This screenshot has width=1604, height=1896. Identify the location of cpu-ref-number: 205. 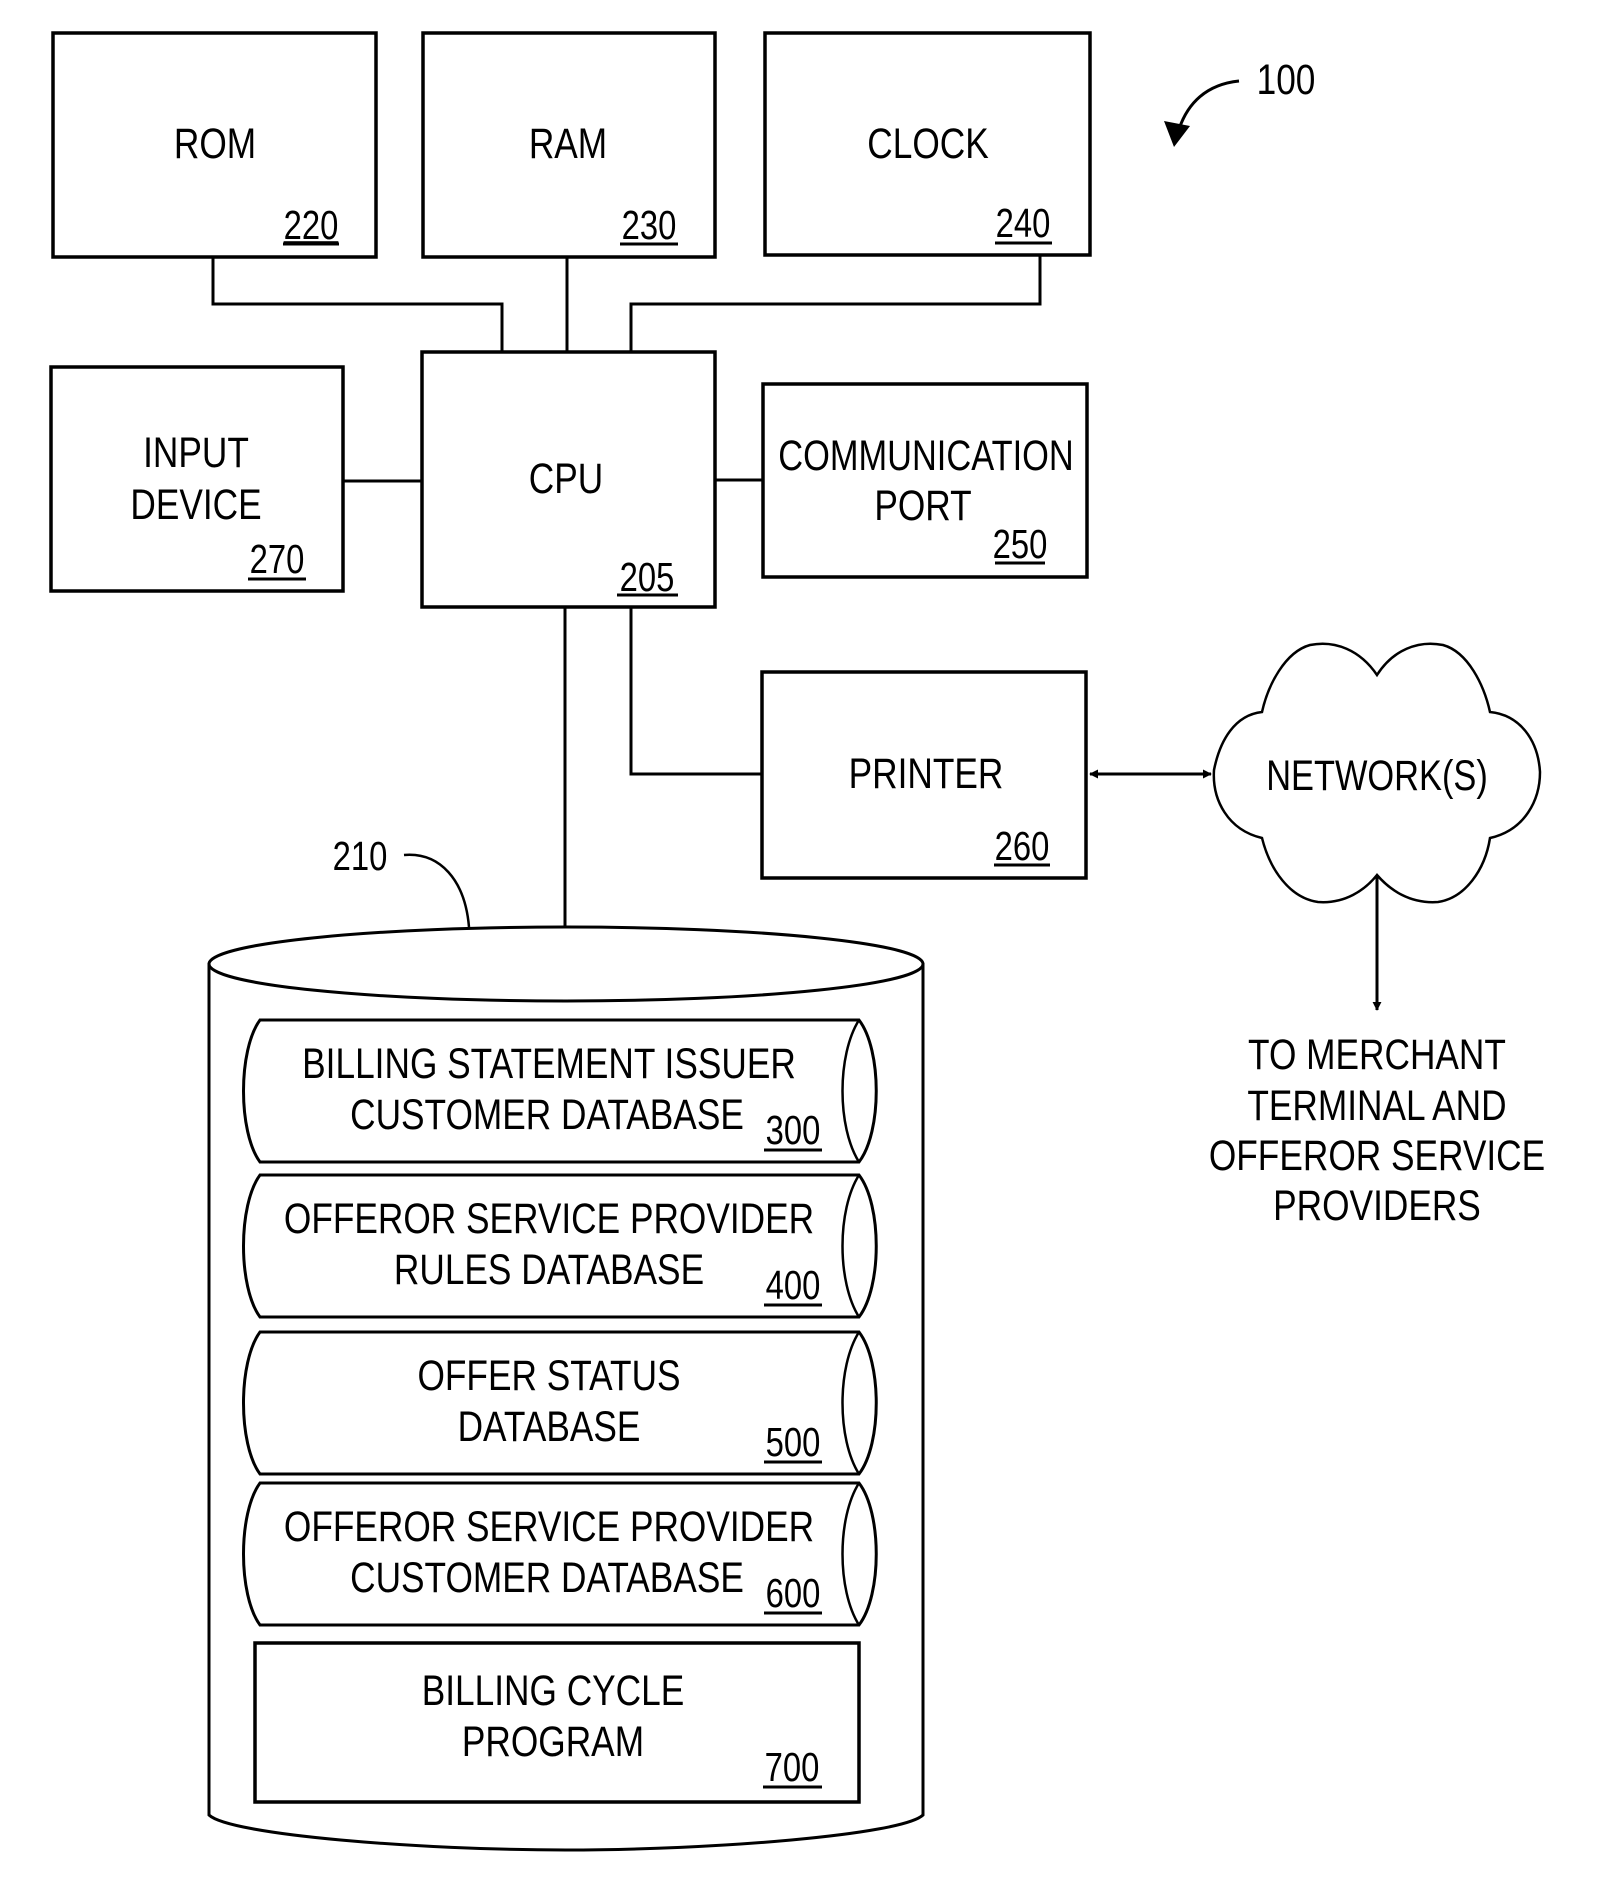
(647, 576).